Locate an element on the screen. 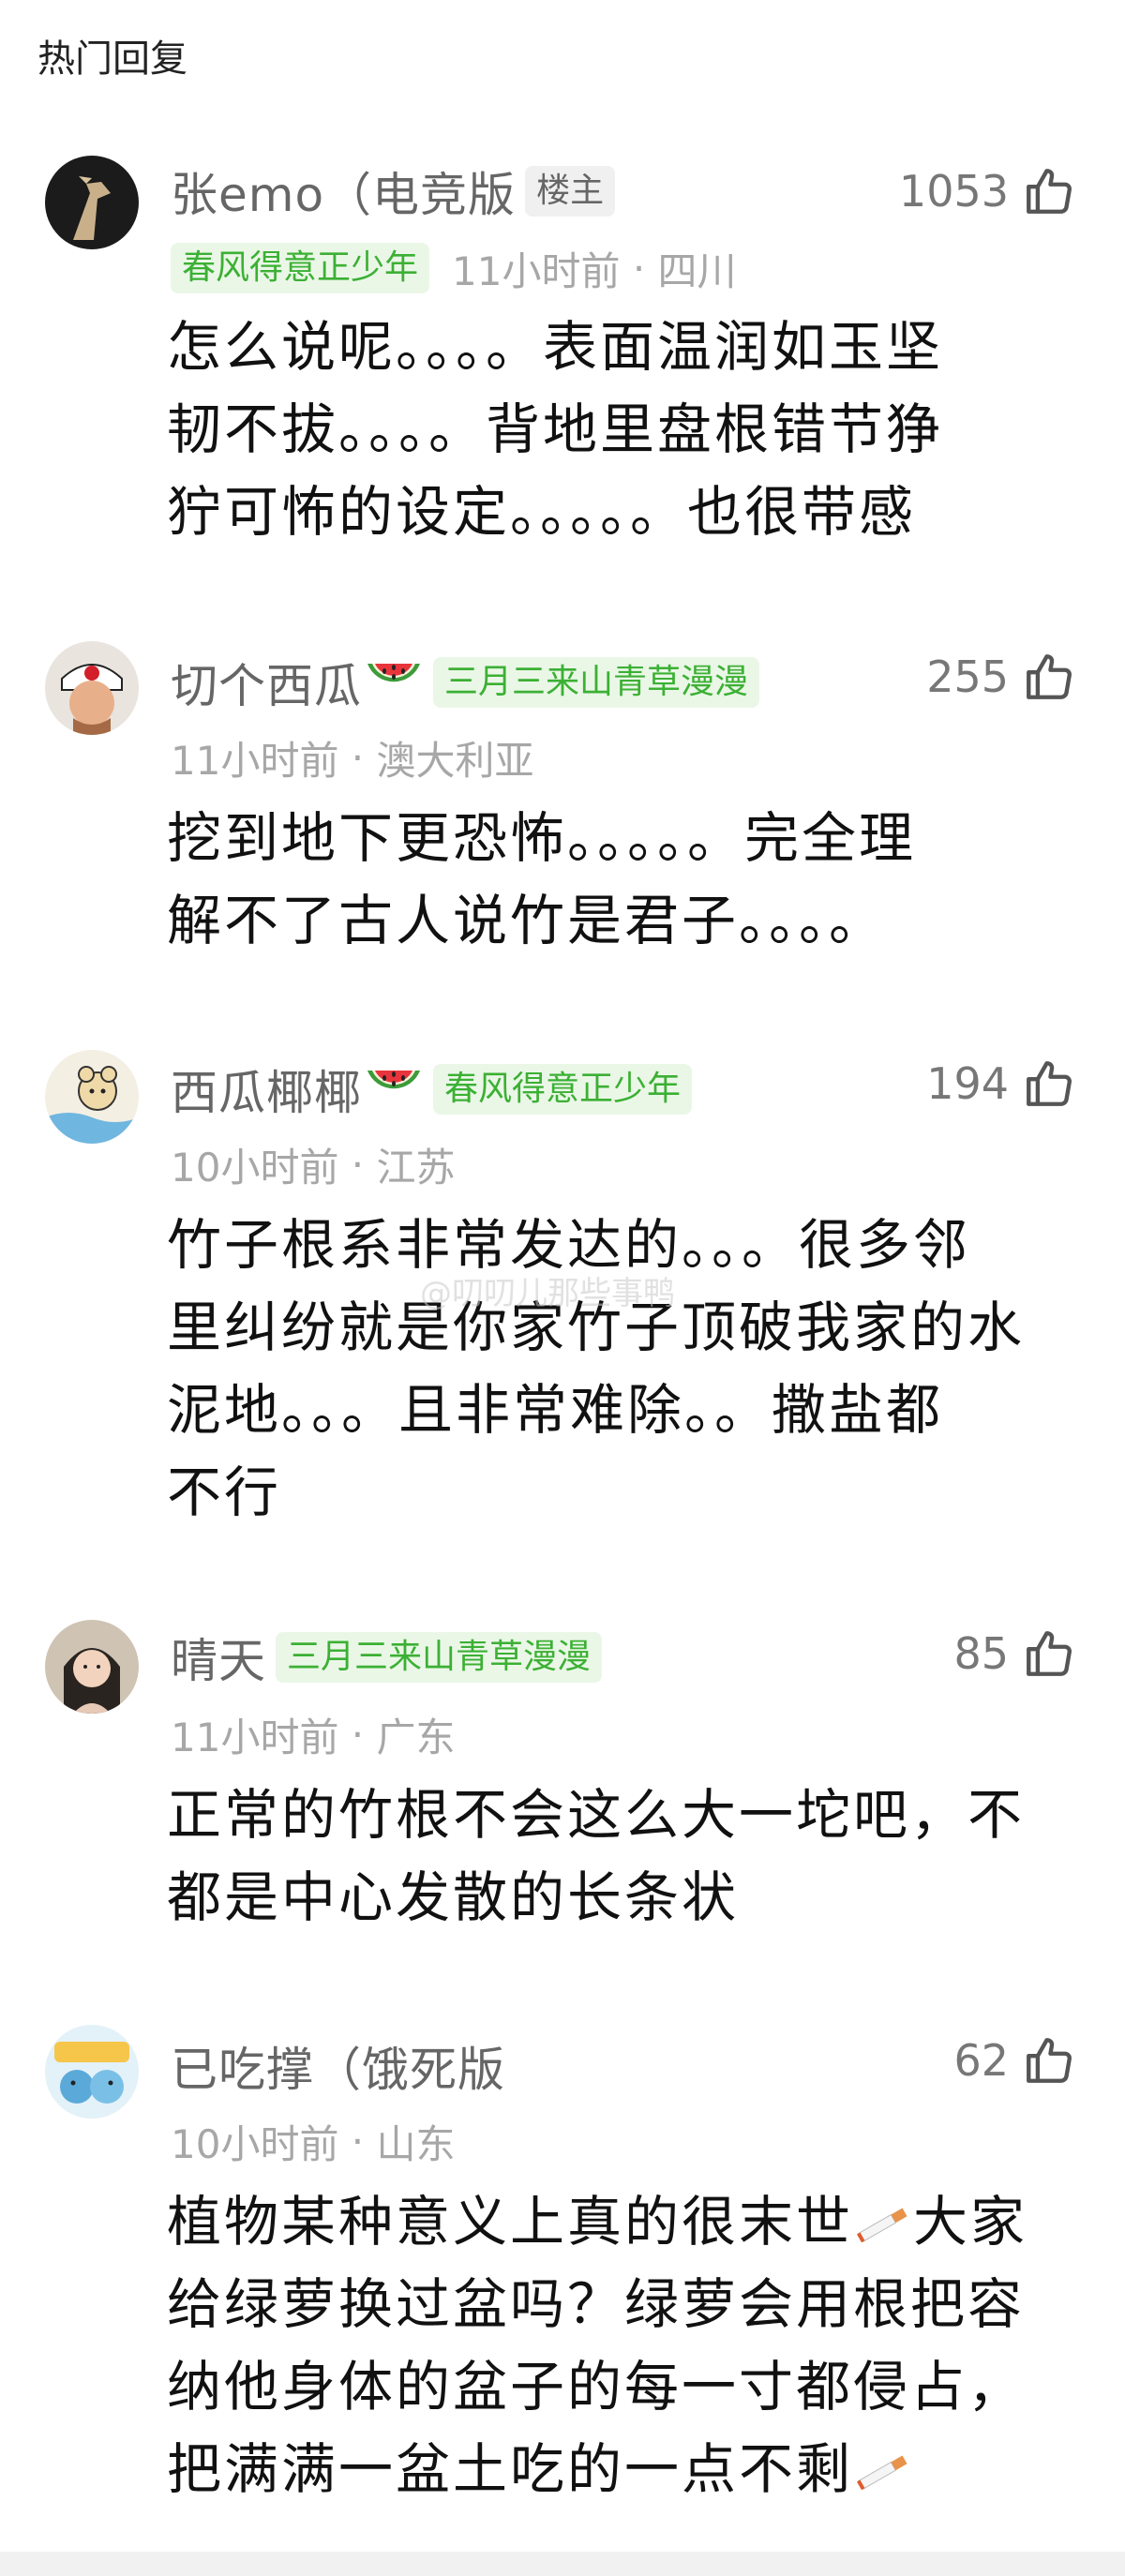 The width and height of the screenshot is (1125, 2576). location: 四川 is located at coordinates (697, 271).